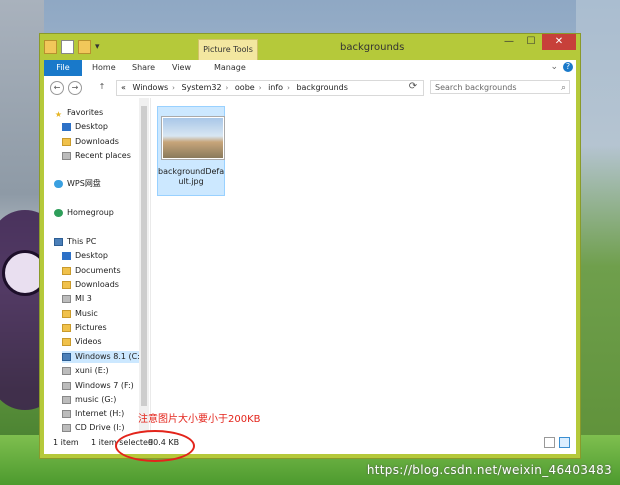 The height and width of the screenshot is (485, 620). I want to click on nav-this-pc: This PC, so click(75, 242).